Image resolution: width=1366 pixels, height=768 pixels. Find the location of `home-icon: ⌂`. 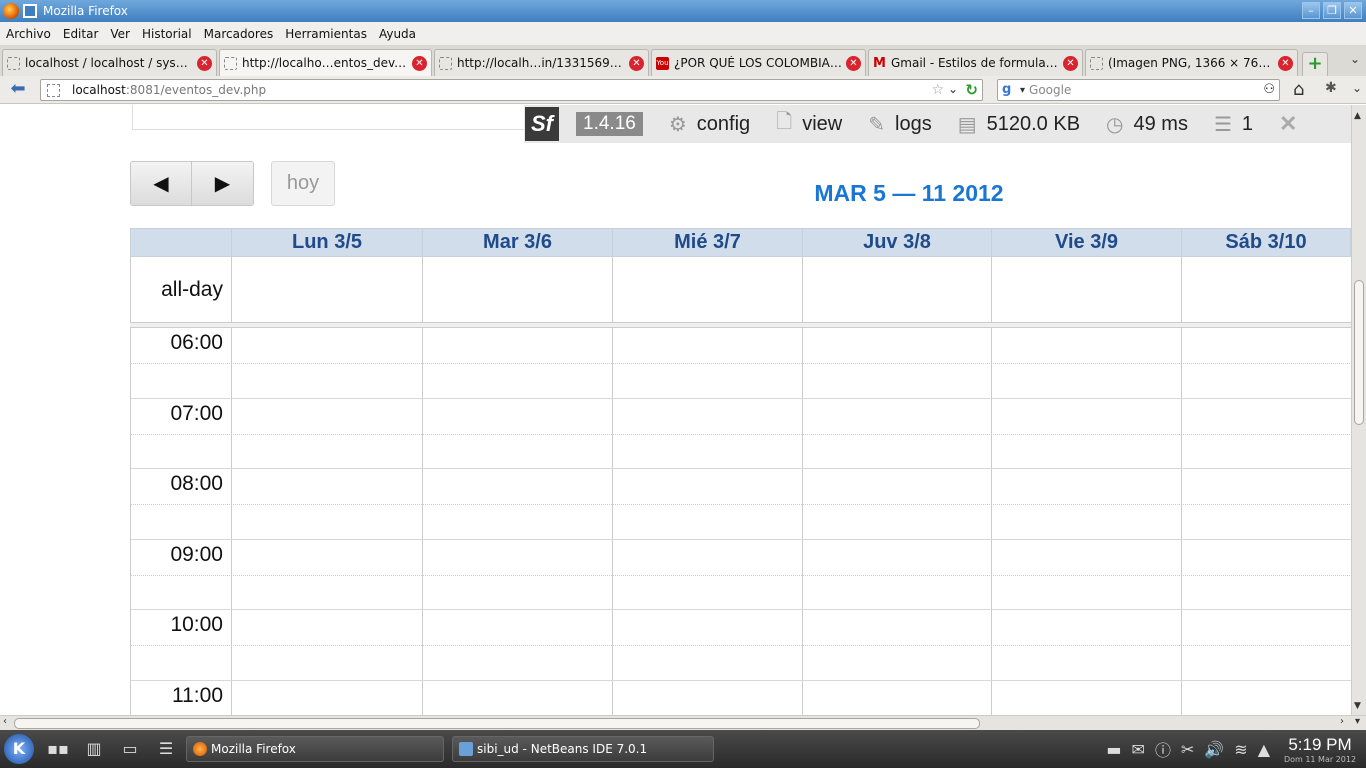

home-icon: ⌂ is located at coordinates (1298, 89).